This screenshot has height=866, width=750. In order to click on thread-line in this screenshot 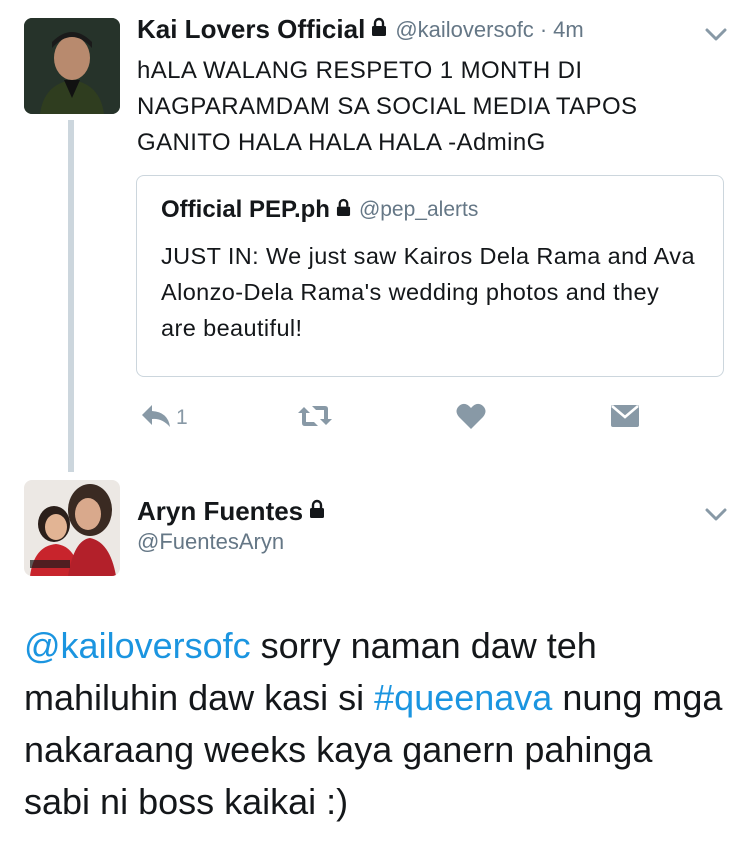, I will do `click(71, 296)`.